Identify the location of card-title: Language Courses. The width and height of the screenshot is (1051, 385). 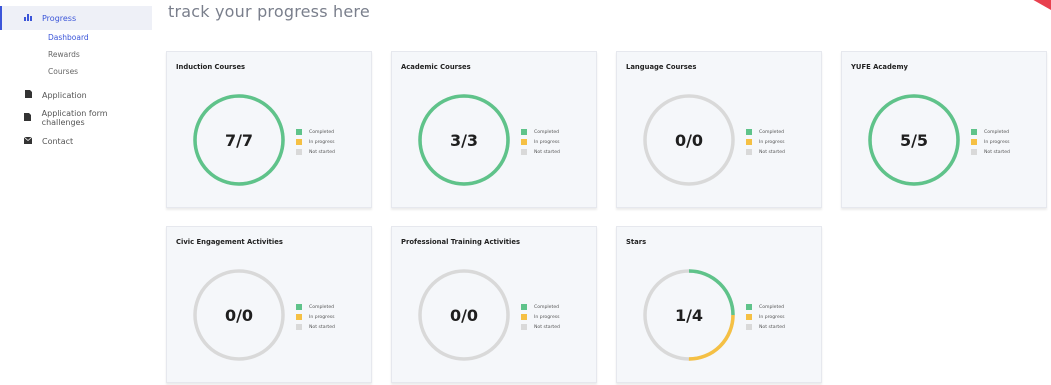
(661, 67).